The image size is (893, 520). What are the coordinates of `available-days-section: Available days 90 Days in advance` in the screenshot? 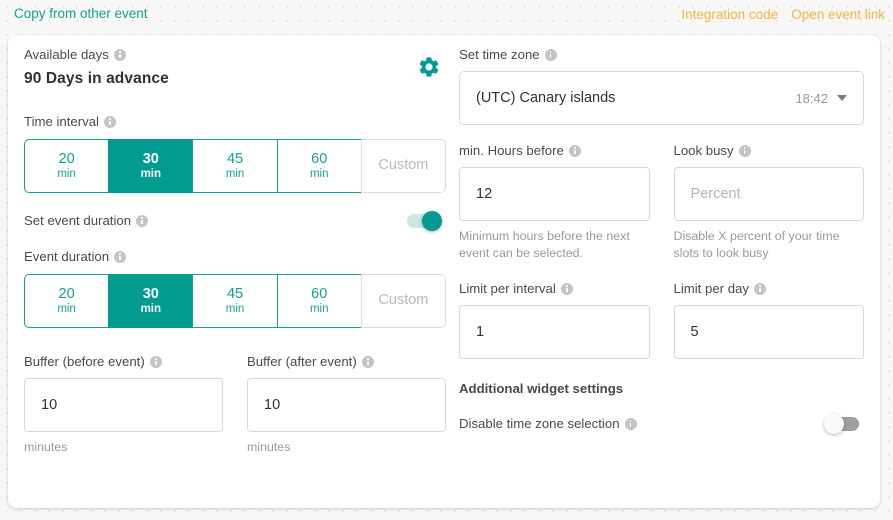 It's located at (235, 67).